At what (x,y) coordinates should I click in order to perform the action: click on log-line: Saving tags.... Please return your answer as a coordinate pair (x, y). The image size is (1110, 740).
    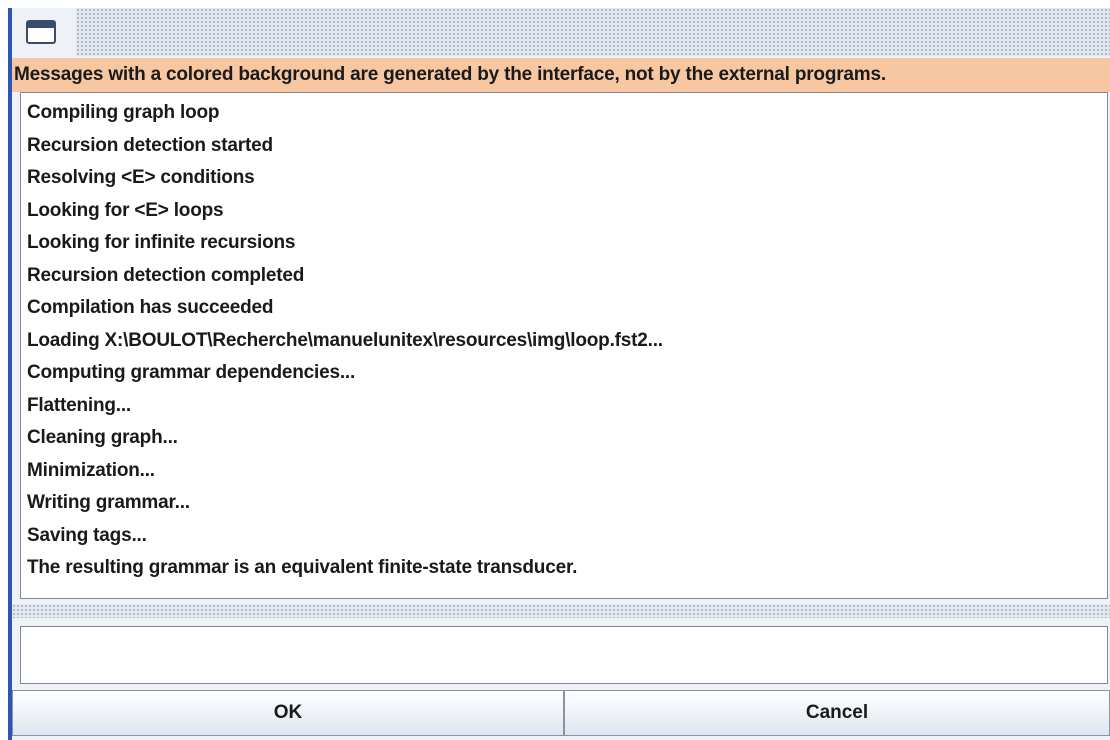
    Looking at the image, I should click on (87, 535).